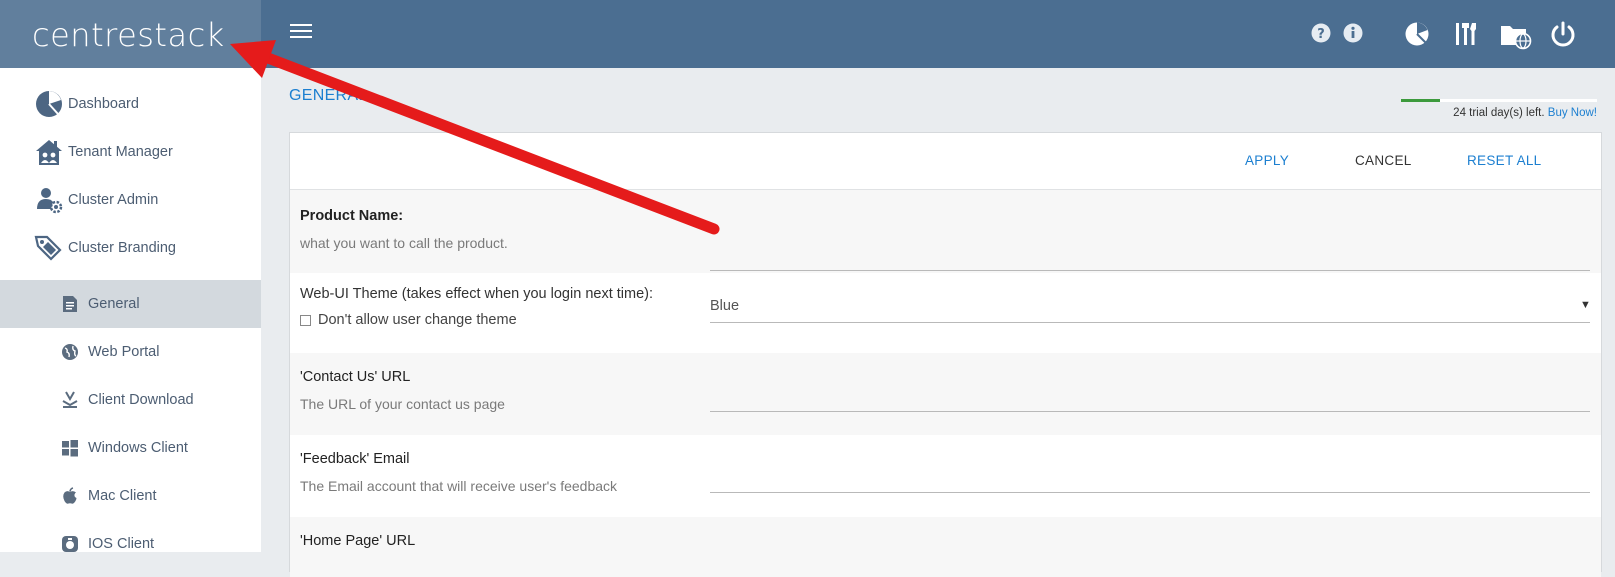  Describe the element at coordinates (70, 352) in the screenshot. I see `globe-icon` at that location.